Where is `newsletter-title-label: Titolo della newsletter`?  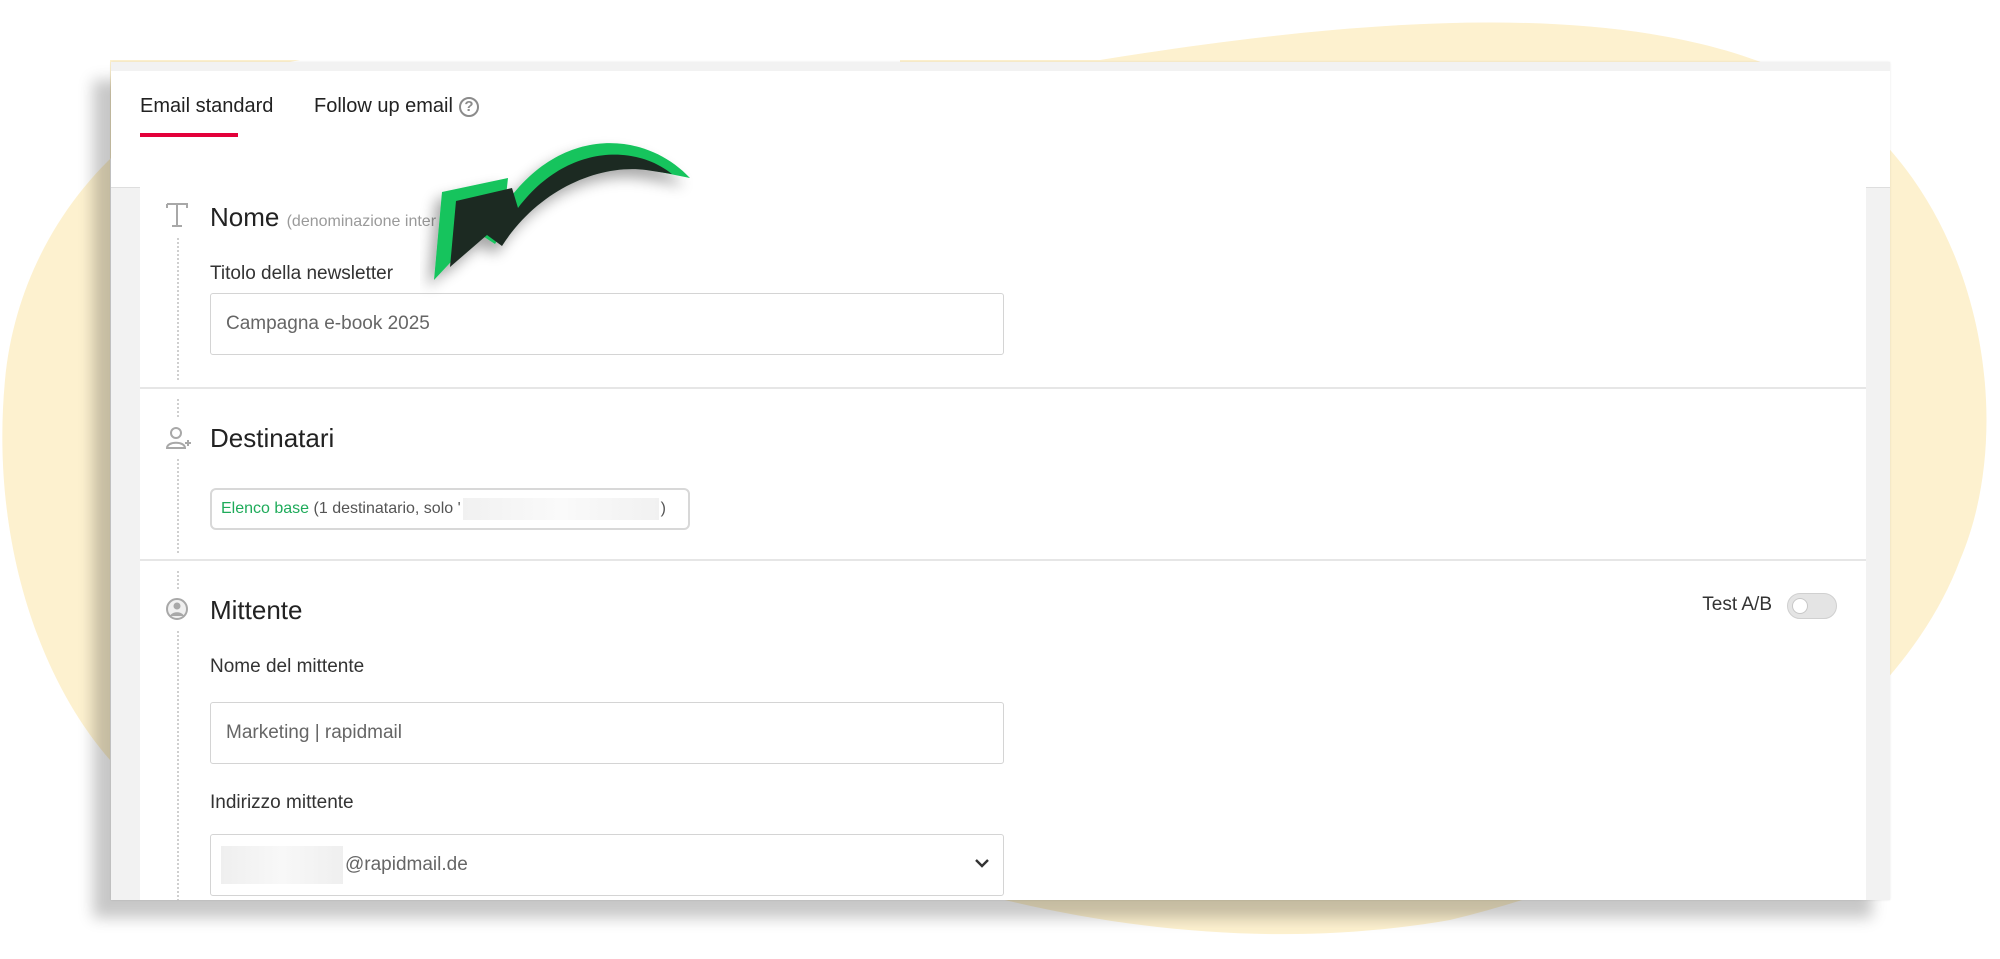
newsletter-title-label: Titolo della newsletter is located at coordinates (302, 273).